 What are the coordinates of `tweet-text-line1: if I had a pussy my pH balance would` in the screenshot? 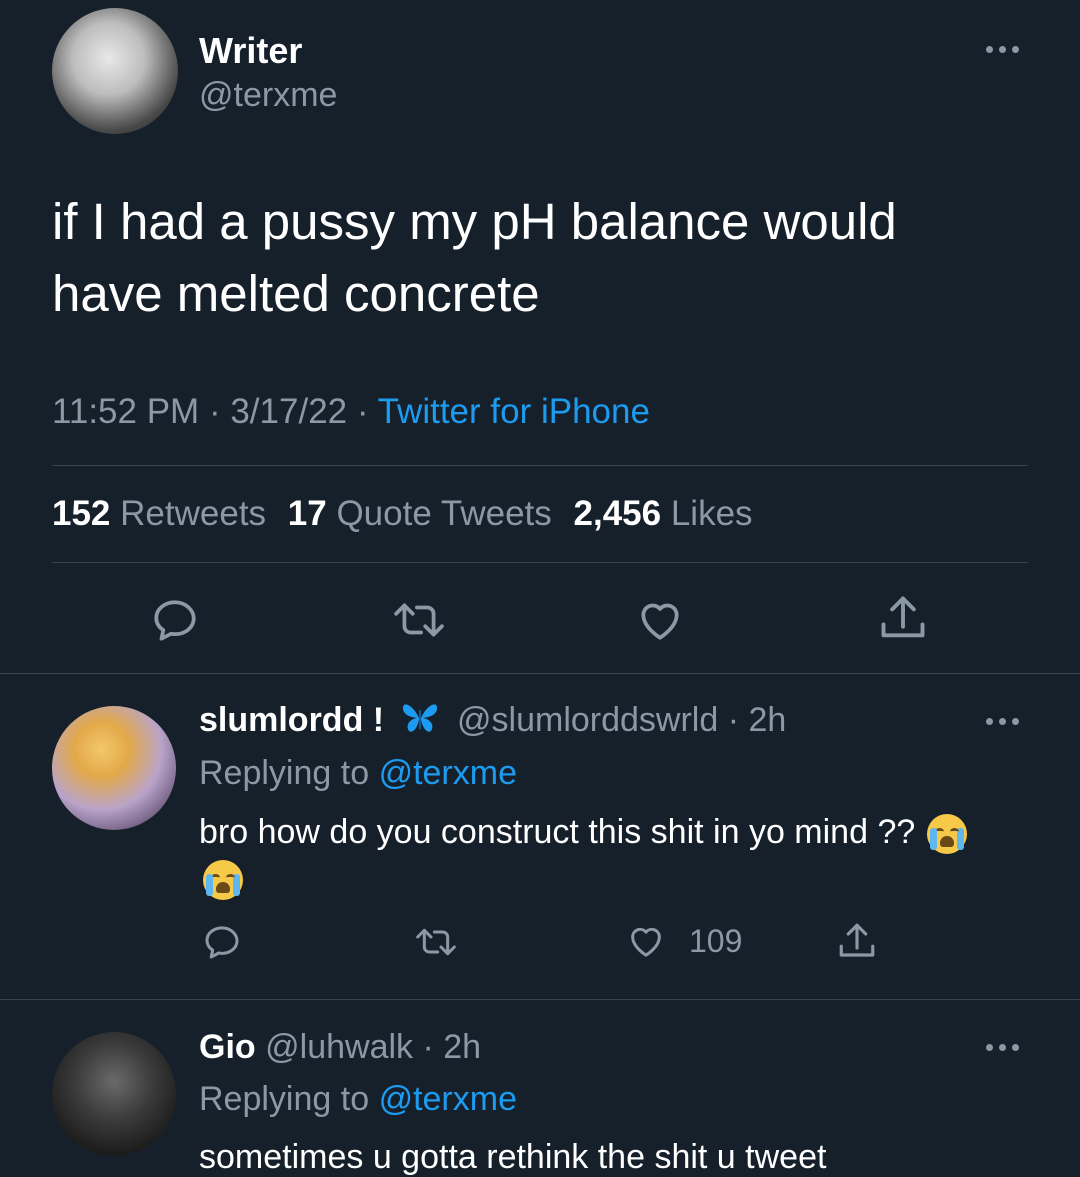 It's located at (474, 221).